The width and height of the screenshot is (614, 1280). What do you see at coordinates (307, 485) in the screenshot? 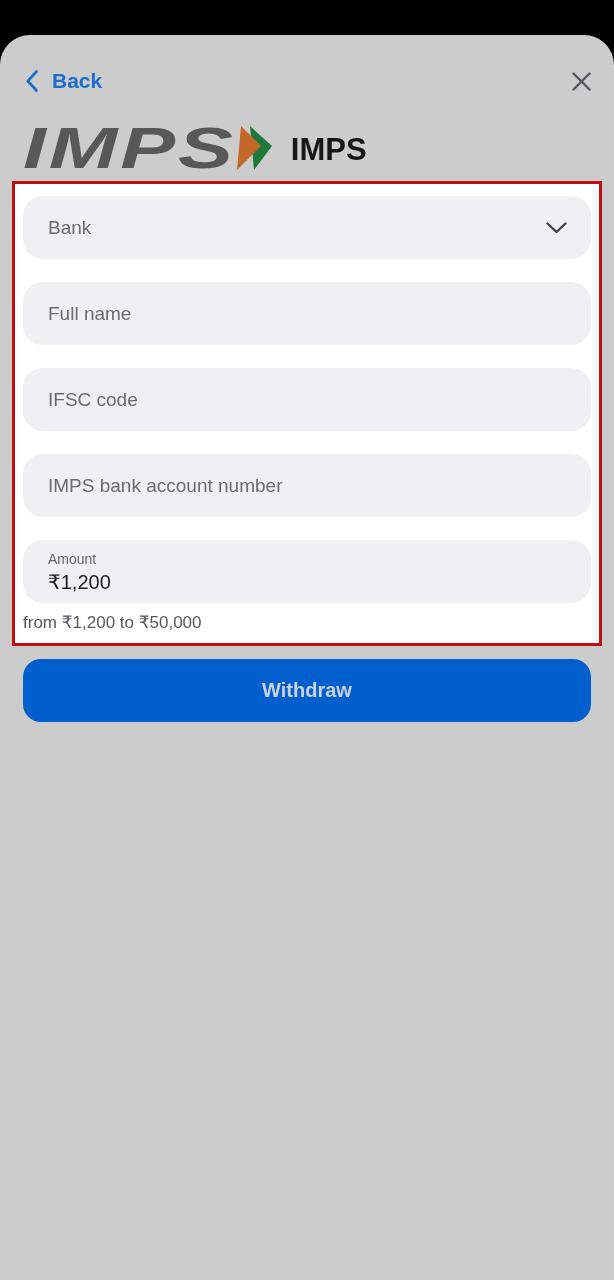
I see `account-number-field: IMPS bank account number` at bounding box center [307, 485].